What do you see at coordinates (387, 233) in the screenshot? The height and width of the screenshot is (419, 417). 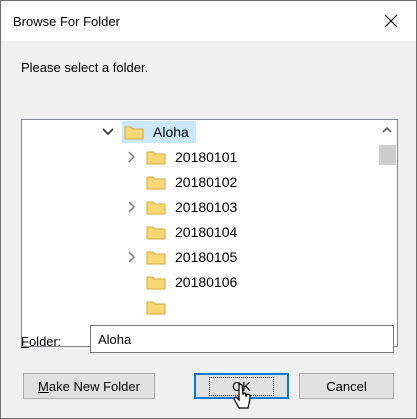 I see `vertical-scrollbar` at bounding box center [387, 233].